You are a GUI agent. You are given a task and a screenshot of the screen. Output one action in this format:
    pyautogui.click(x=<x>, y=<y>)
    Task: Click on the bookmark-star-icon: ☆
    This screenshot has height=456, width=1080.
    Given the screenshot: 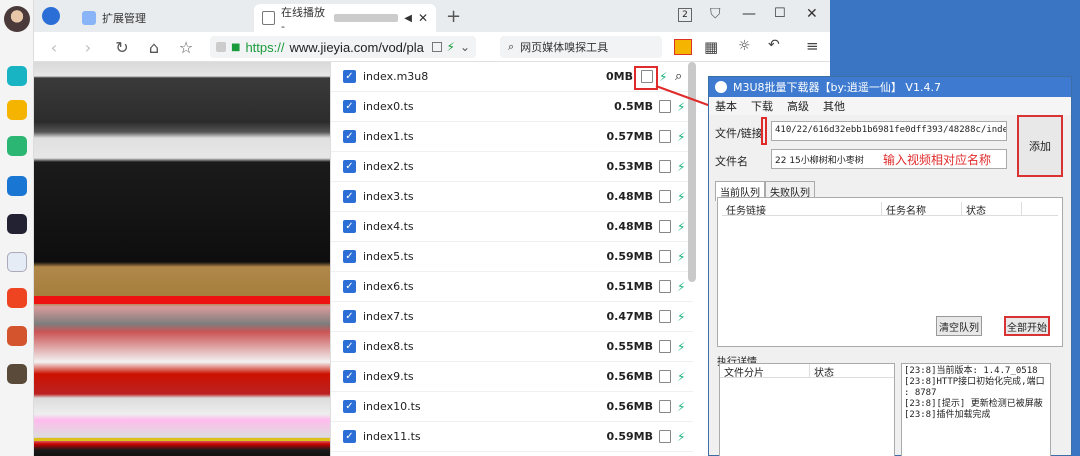 What is the action you would take?
    pyautogui.click(x=186, y=47)
    